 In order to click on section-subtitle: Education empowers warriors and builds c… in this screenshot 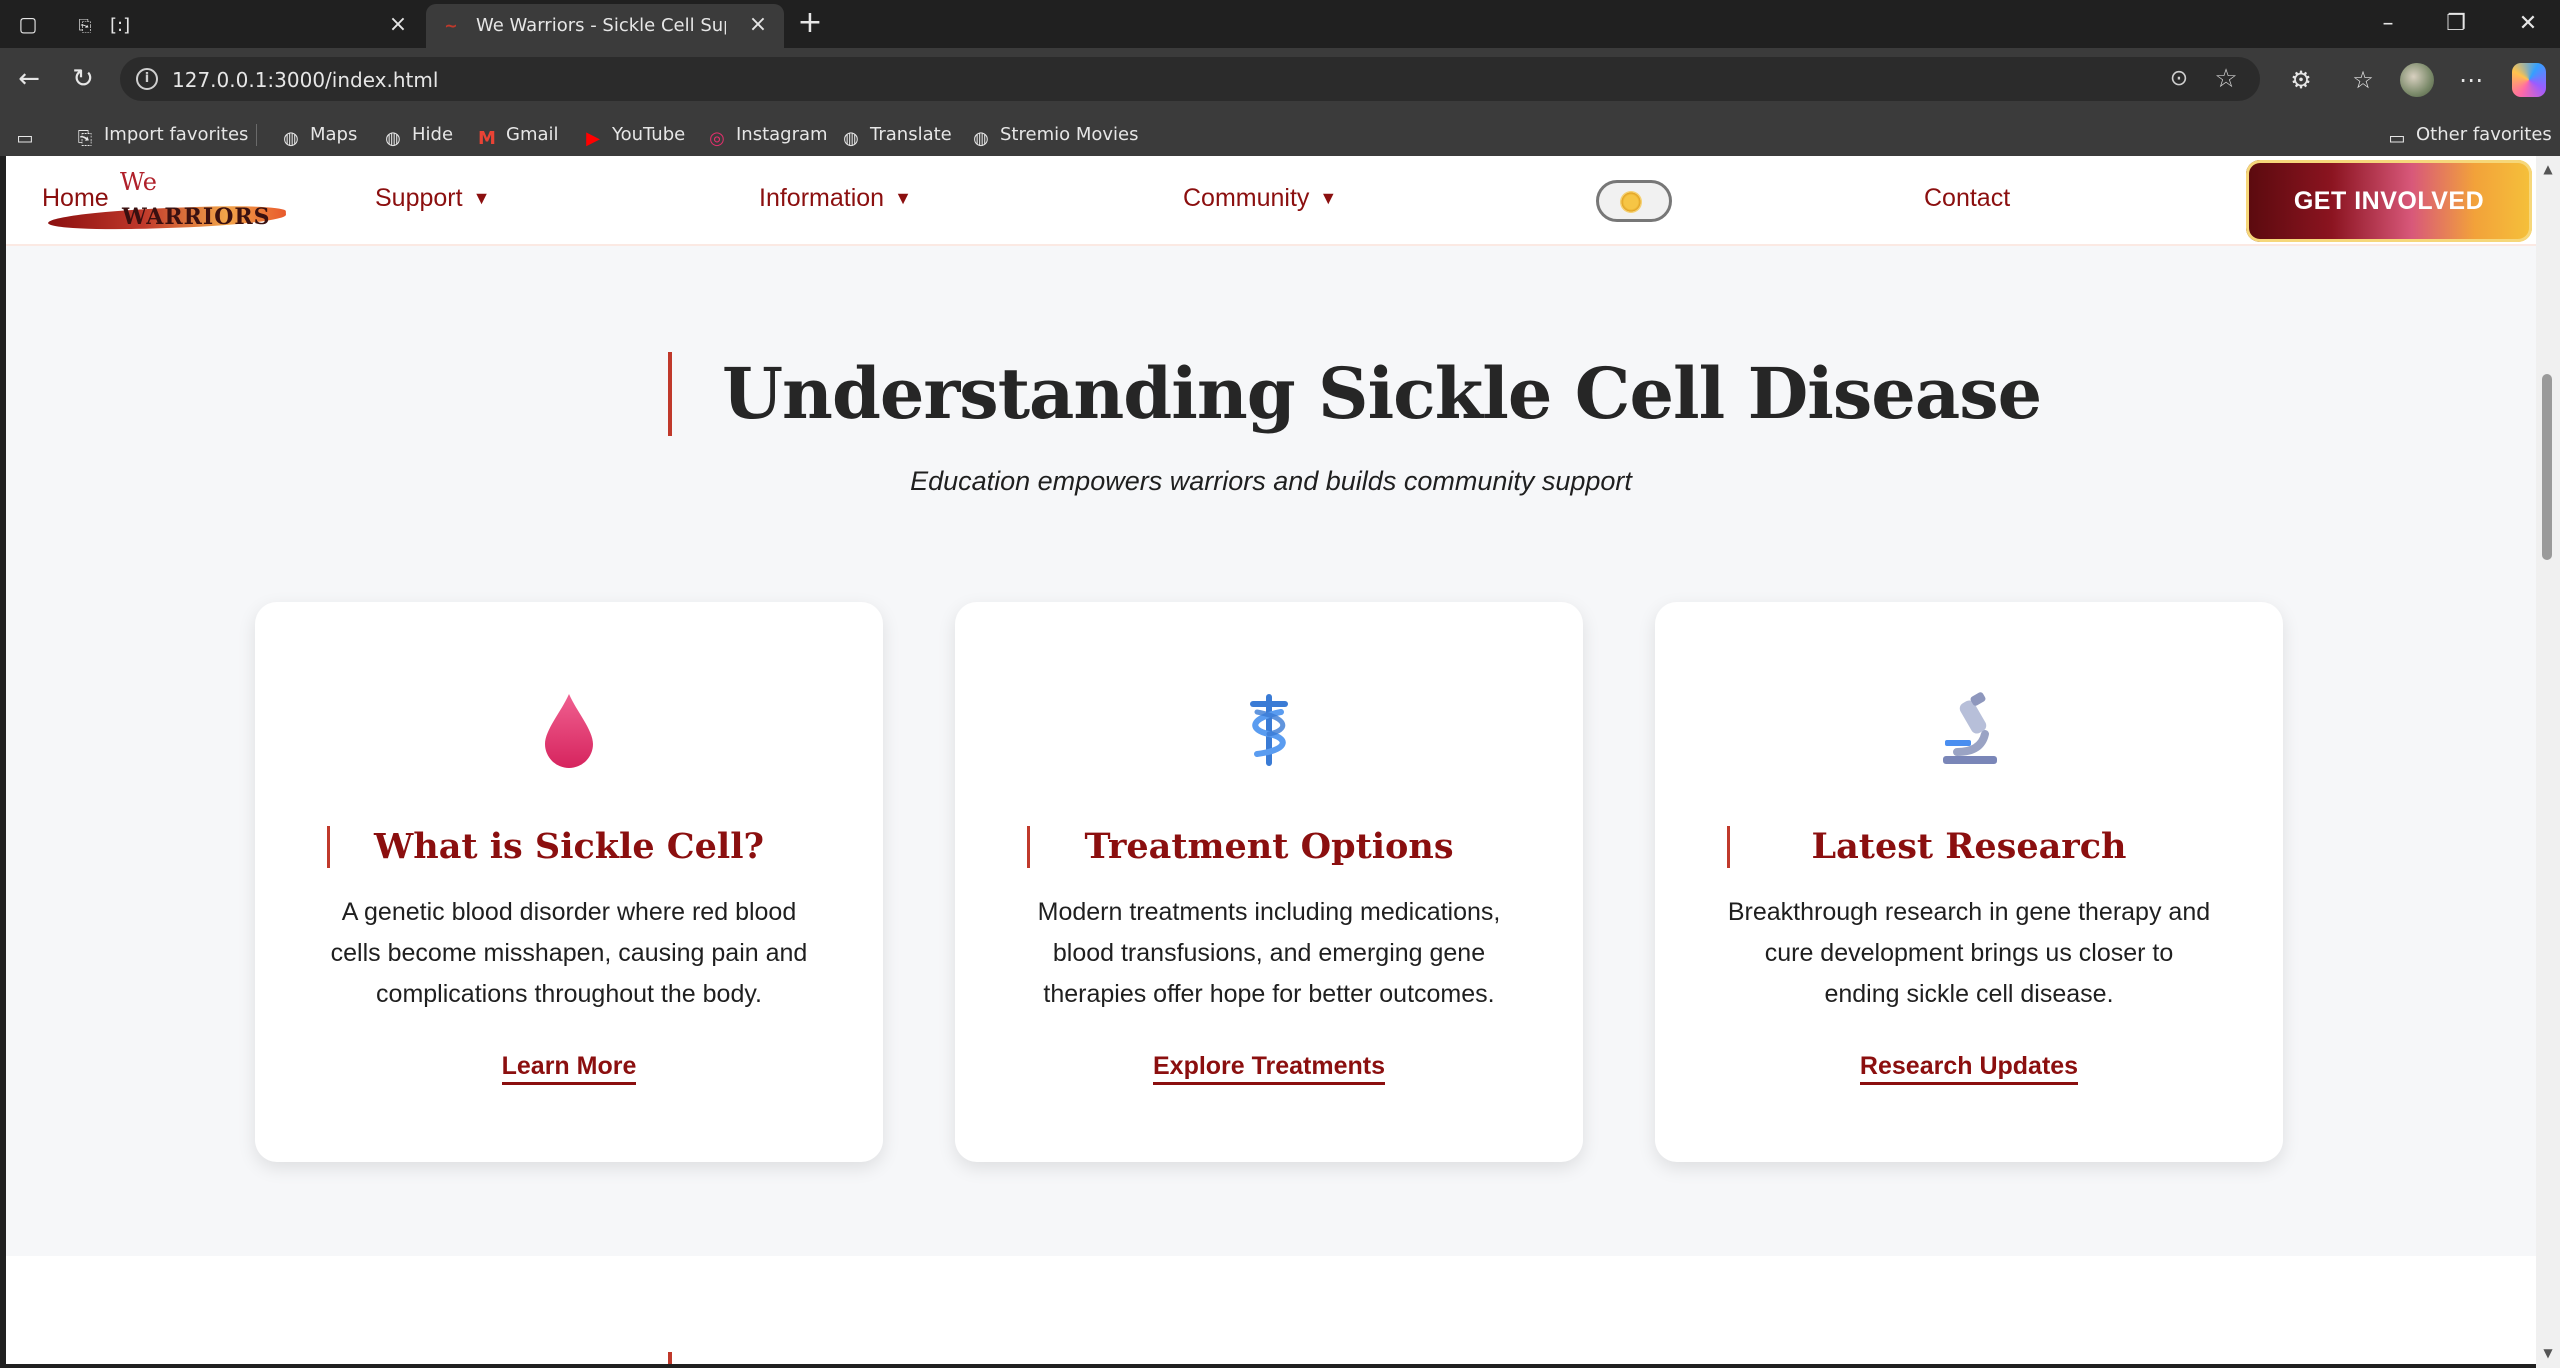, I will do `click(1271, 481)`.